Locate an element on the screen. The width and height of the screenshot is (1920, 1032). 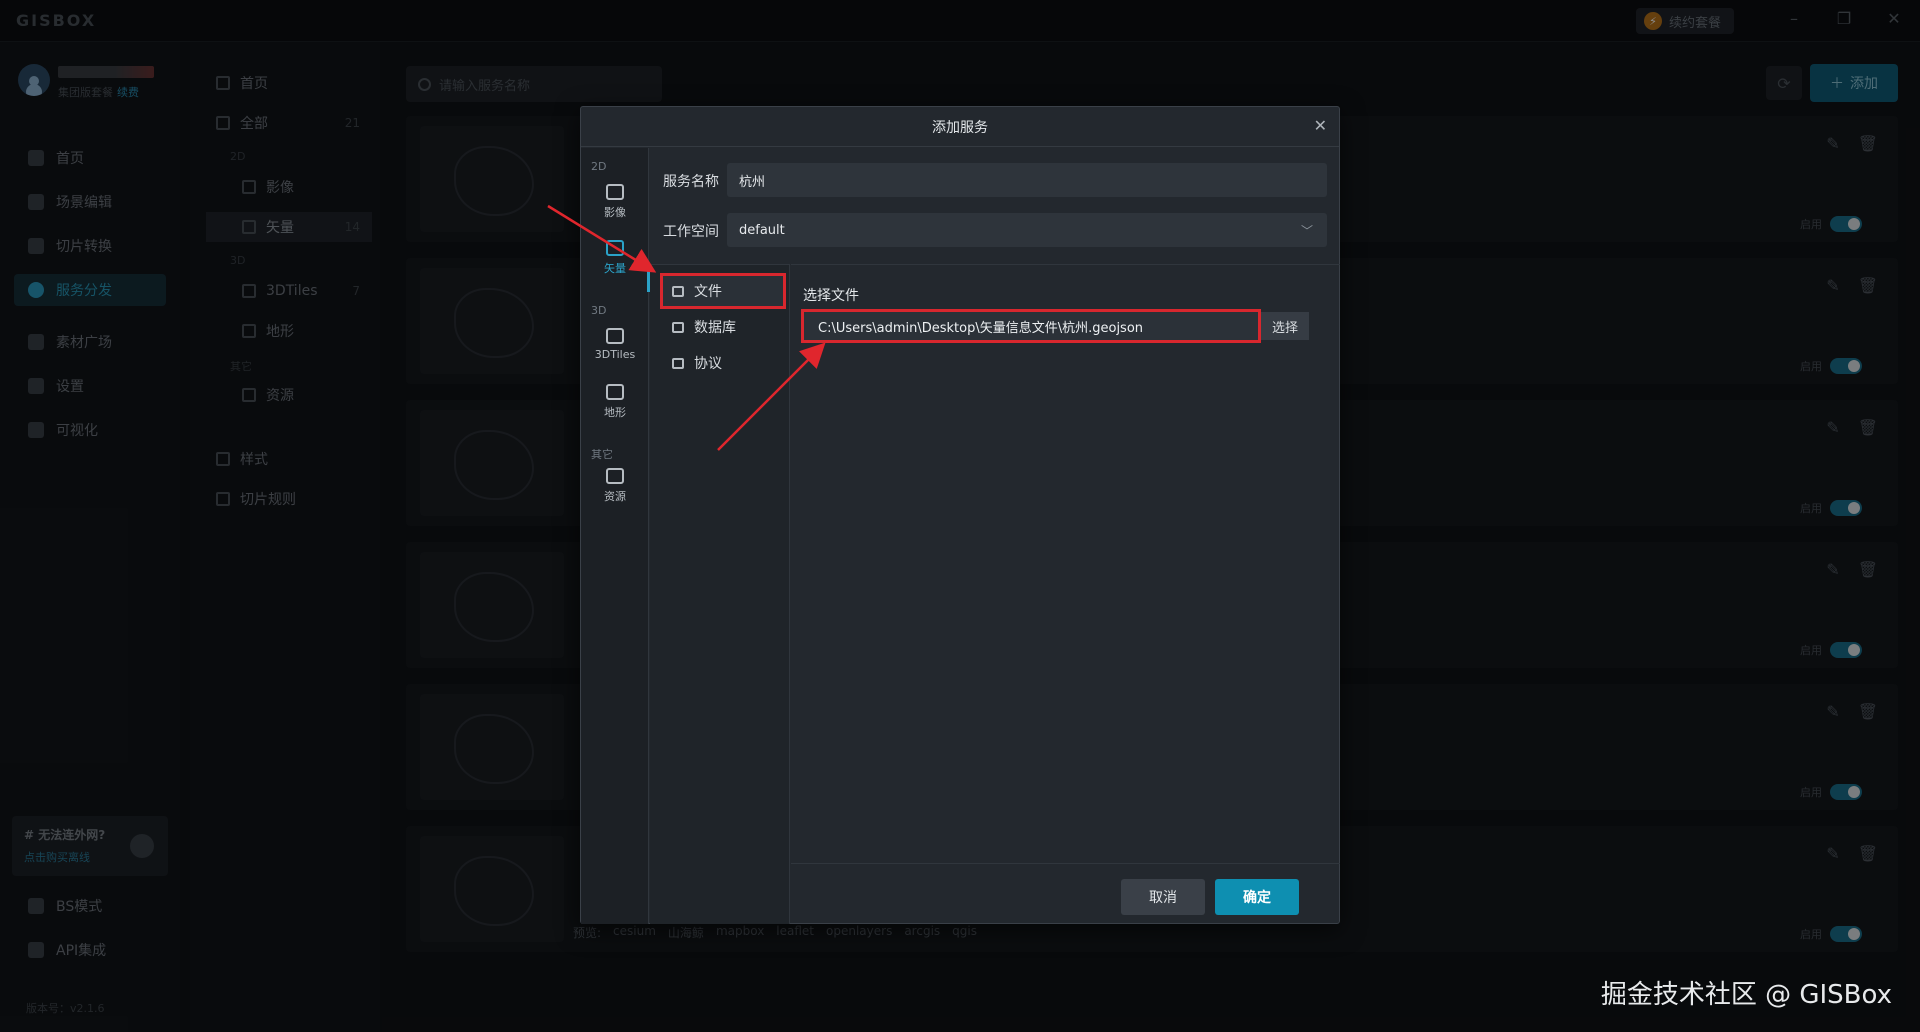
close-icon: ✕ is located at coordinates (1320, 125).